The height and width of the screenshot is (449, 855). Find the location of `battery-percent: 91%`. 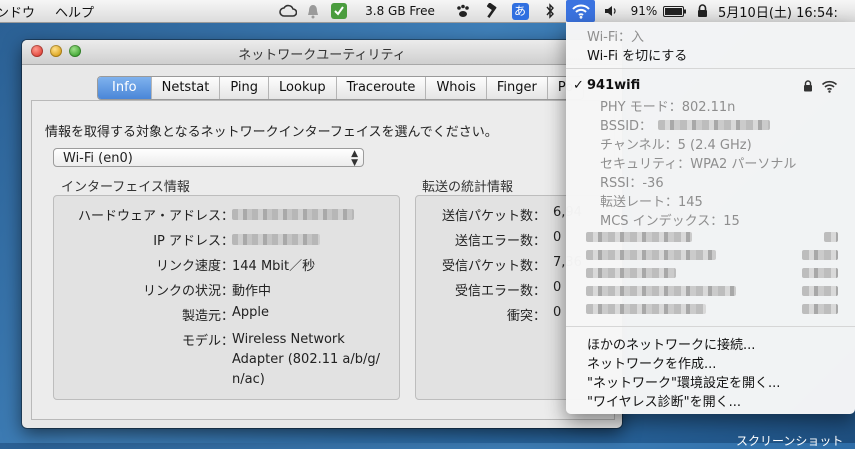

battery-percent: 91% is located at coordinates (644, 11).